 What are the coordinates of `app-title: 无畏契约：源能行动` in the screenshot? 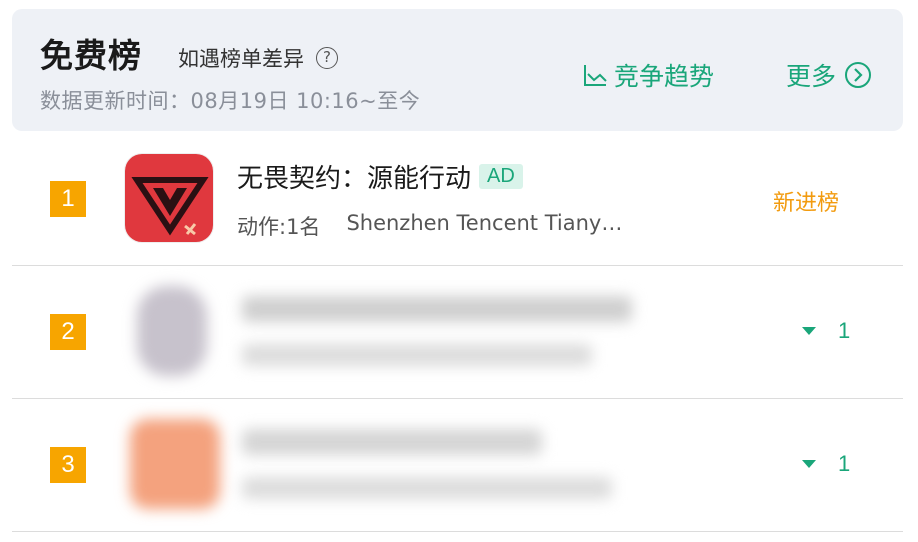 It's located at (354, 179).